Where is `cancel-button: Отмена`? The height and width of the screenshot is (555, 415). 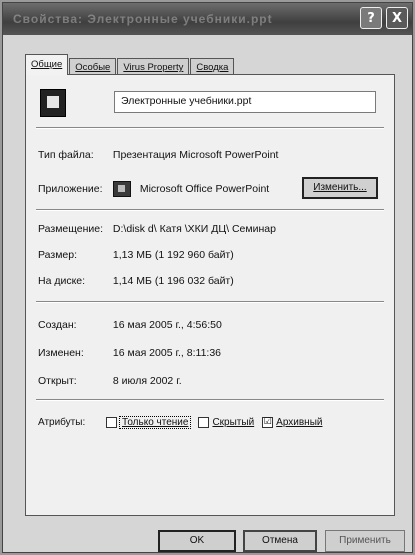
cancel-button: Отмена is located at coordinates (280, 541).